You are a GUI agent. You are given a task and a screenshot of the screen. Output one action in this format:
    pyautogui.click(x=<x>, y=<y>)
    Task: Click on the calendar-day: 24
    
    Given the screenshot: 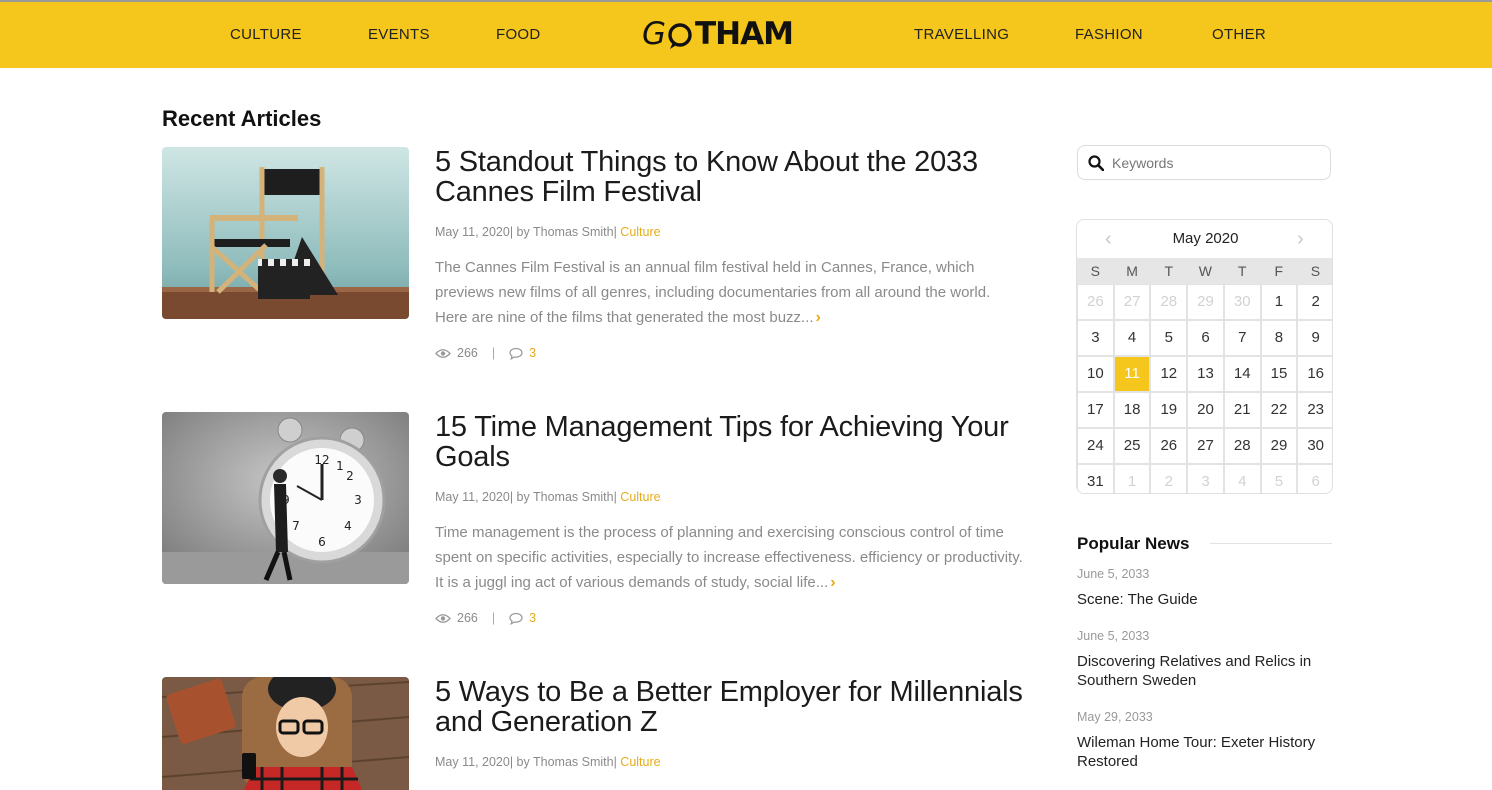 What is the action you would take?
    pyautogui.click(x=1095, y=446)
    